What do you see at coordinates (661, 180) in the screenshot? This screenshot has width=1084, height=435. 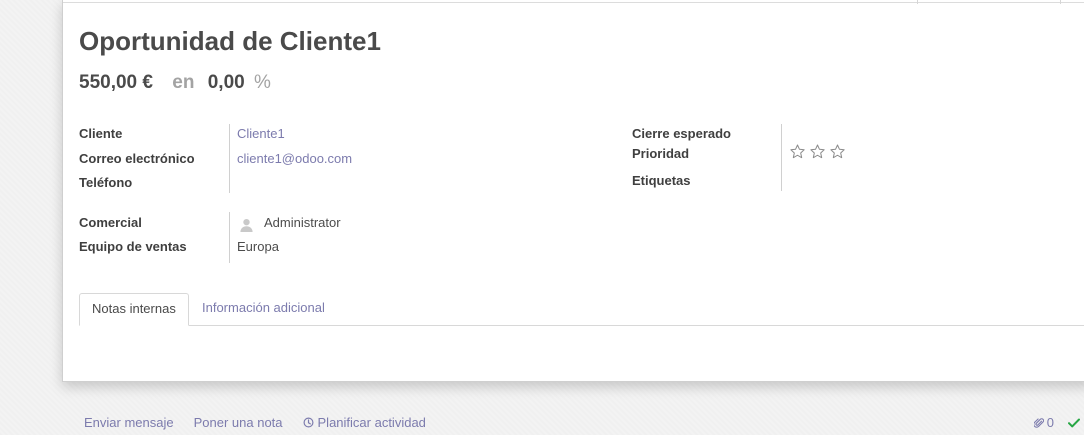 I see `tags-label: Etiquetas` at bounding box center [661, 180].